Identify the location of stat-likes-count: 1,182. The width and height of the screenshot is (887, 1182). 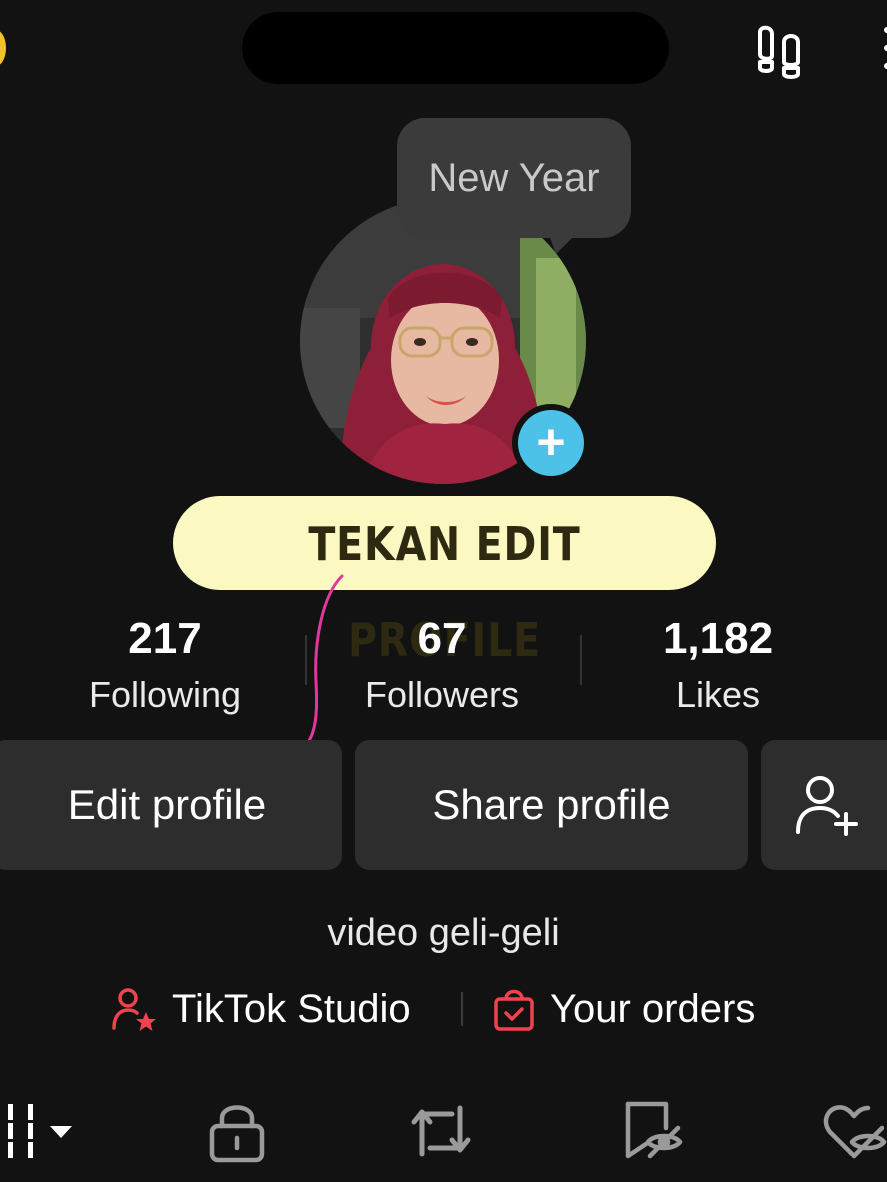
(718, 639).